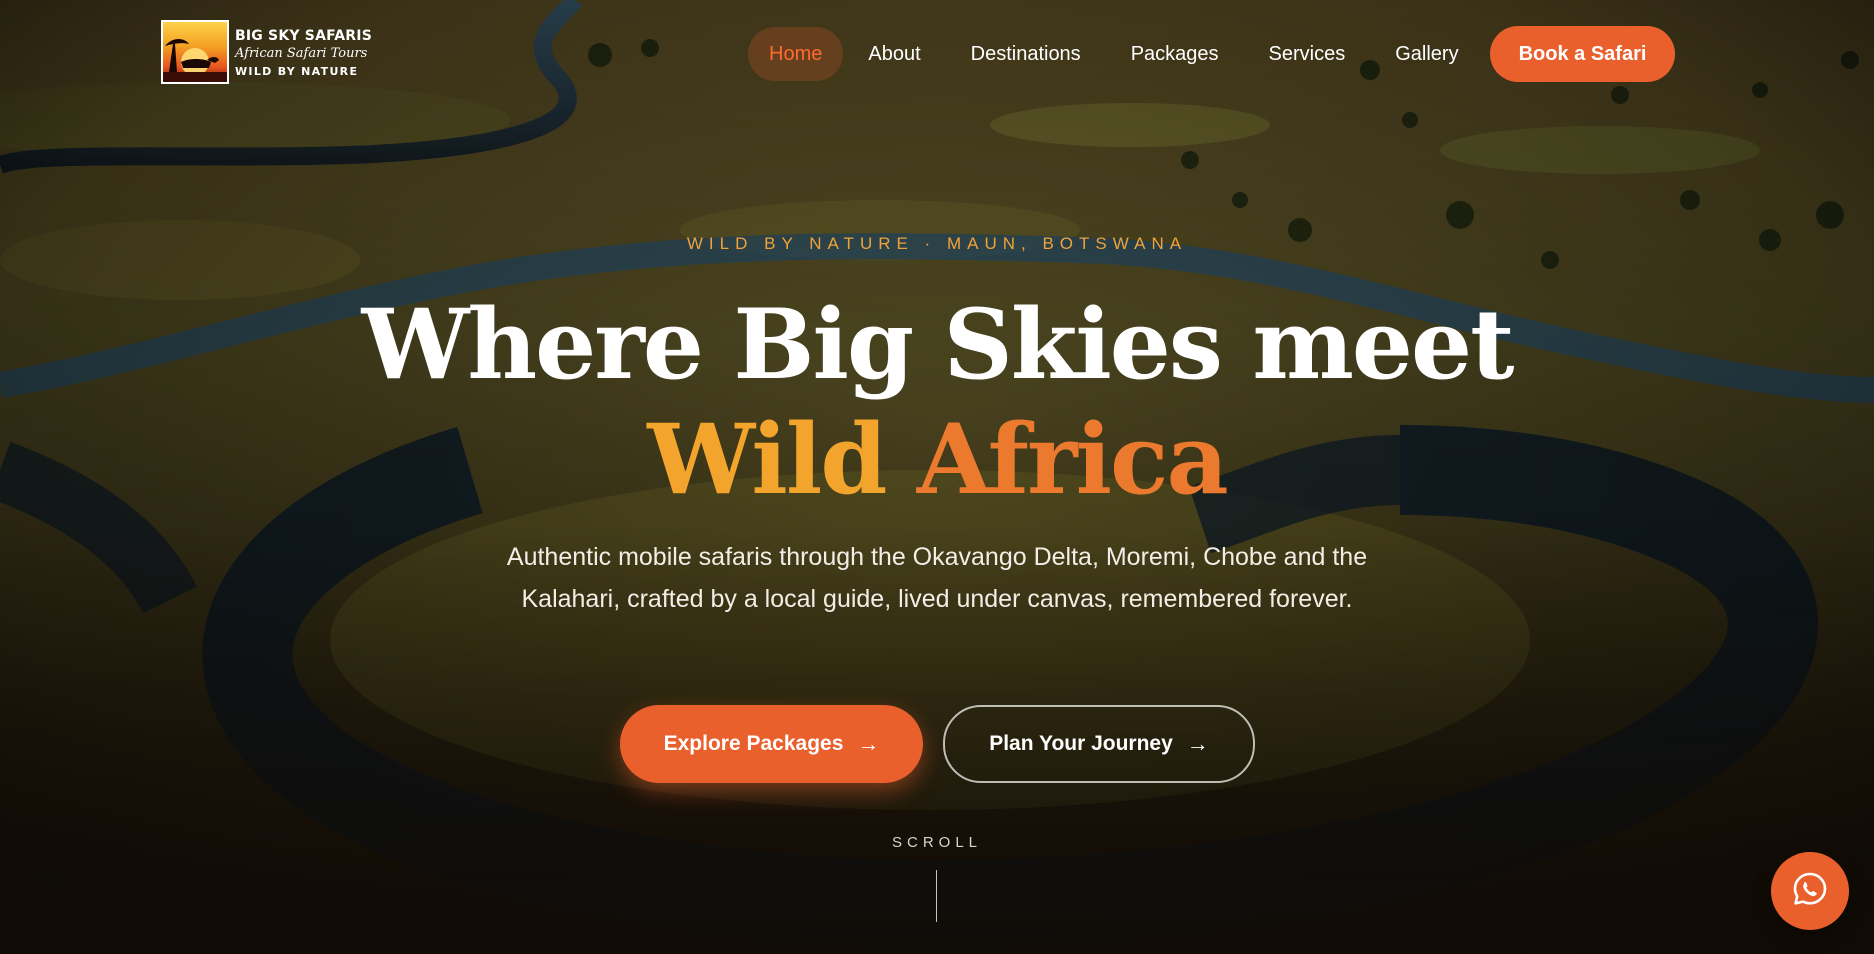 This screenshot has height=954, width=1874. What do you see at coordinates (938, 344) in the screenshot?
I see `hero-heading-line1: Where Big Skies meet` at bounding box center [938, 344].